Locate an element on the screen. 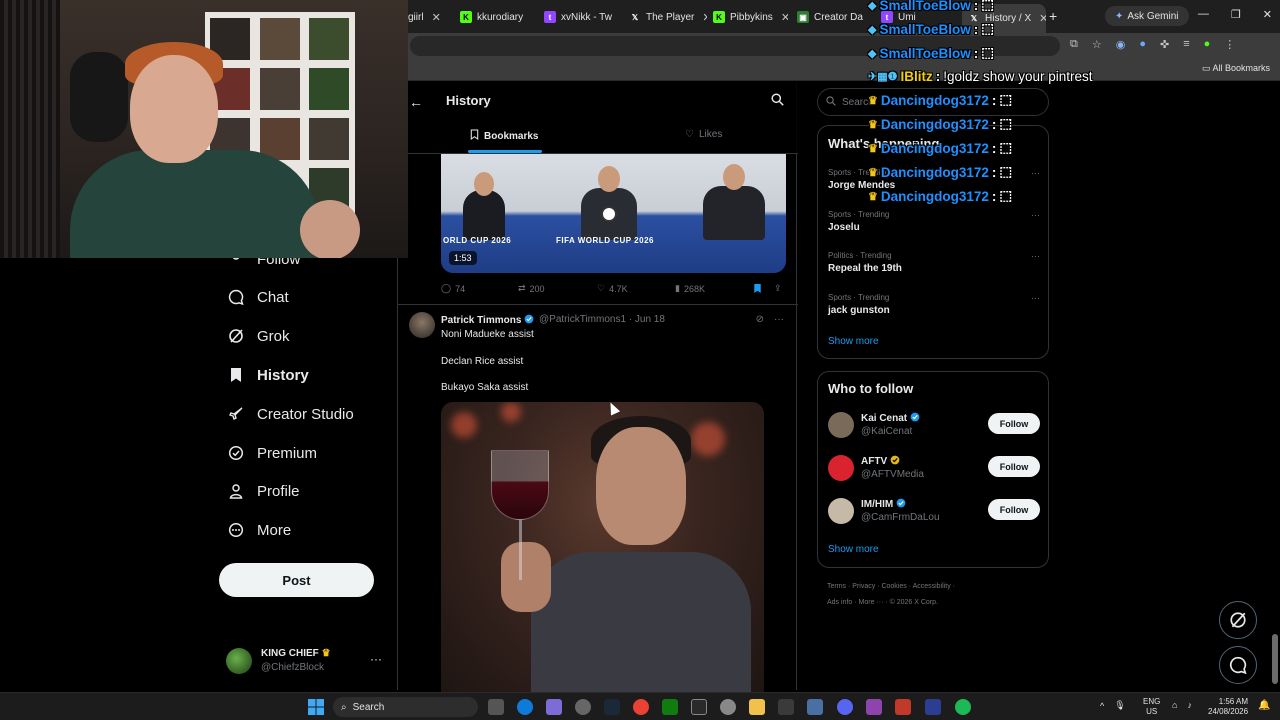 The width and height of the screenshot is (1280, 720). browser-tab: ▣ Creator Da✕ is located at coordinates (832, 17).